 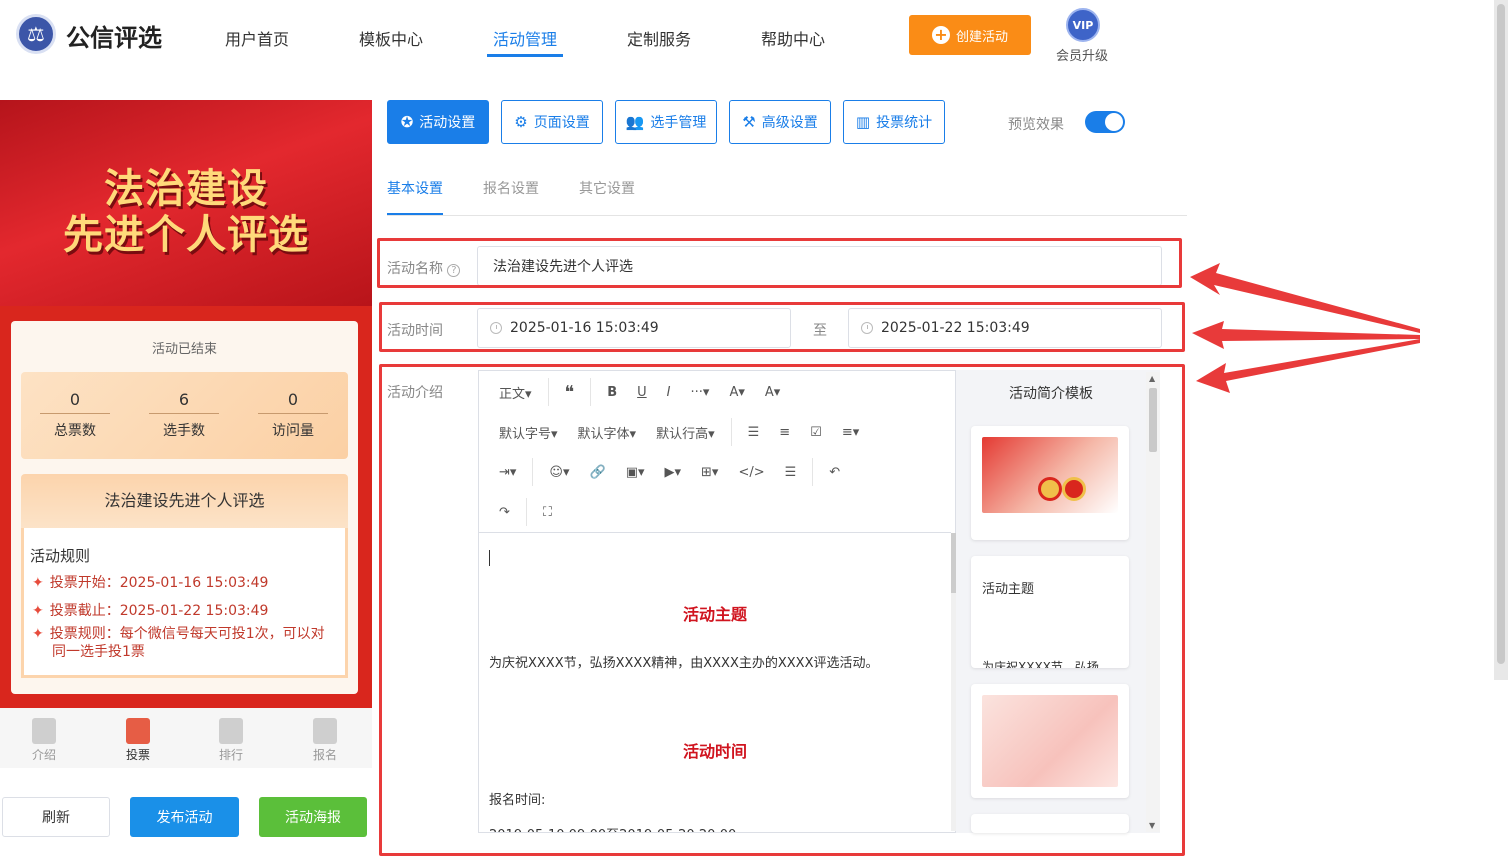 I want to click on tab-vote: 投票, so click(x=138, y=740).